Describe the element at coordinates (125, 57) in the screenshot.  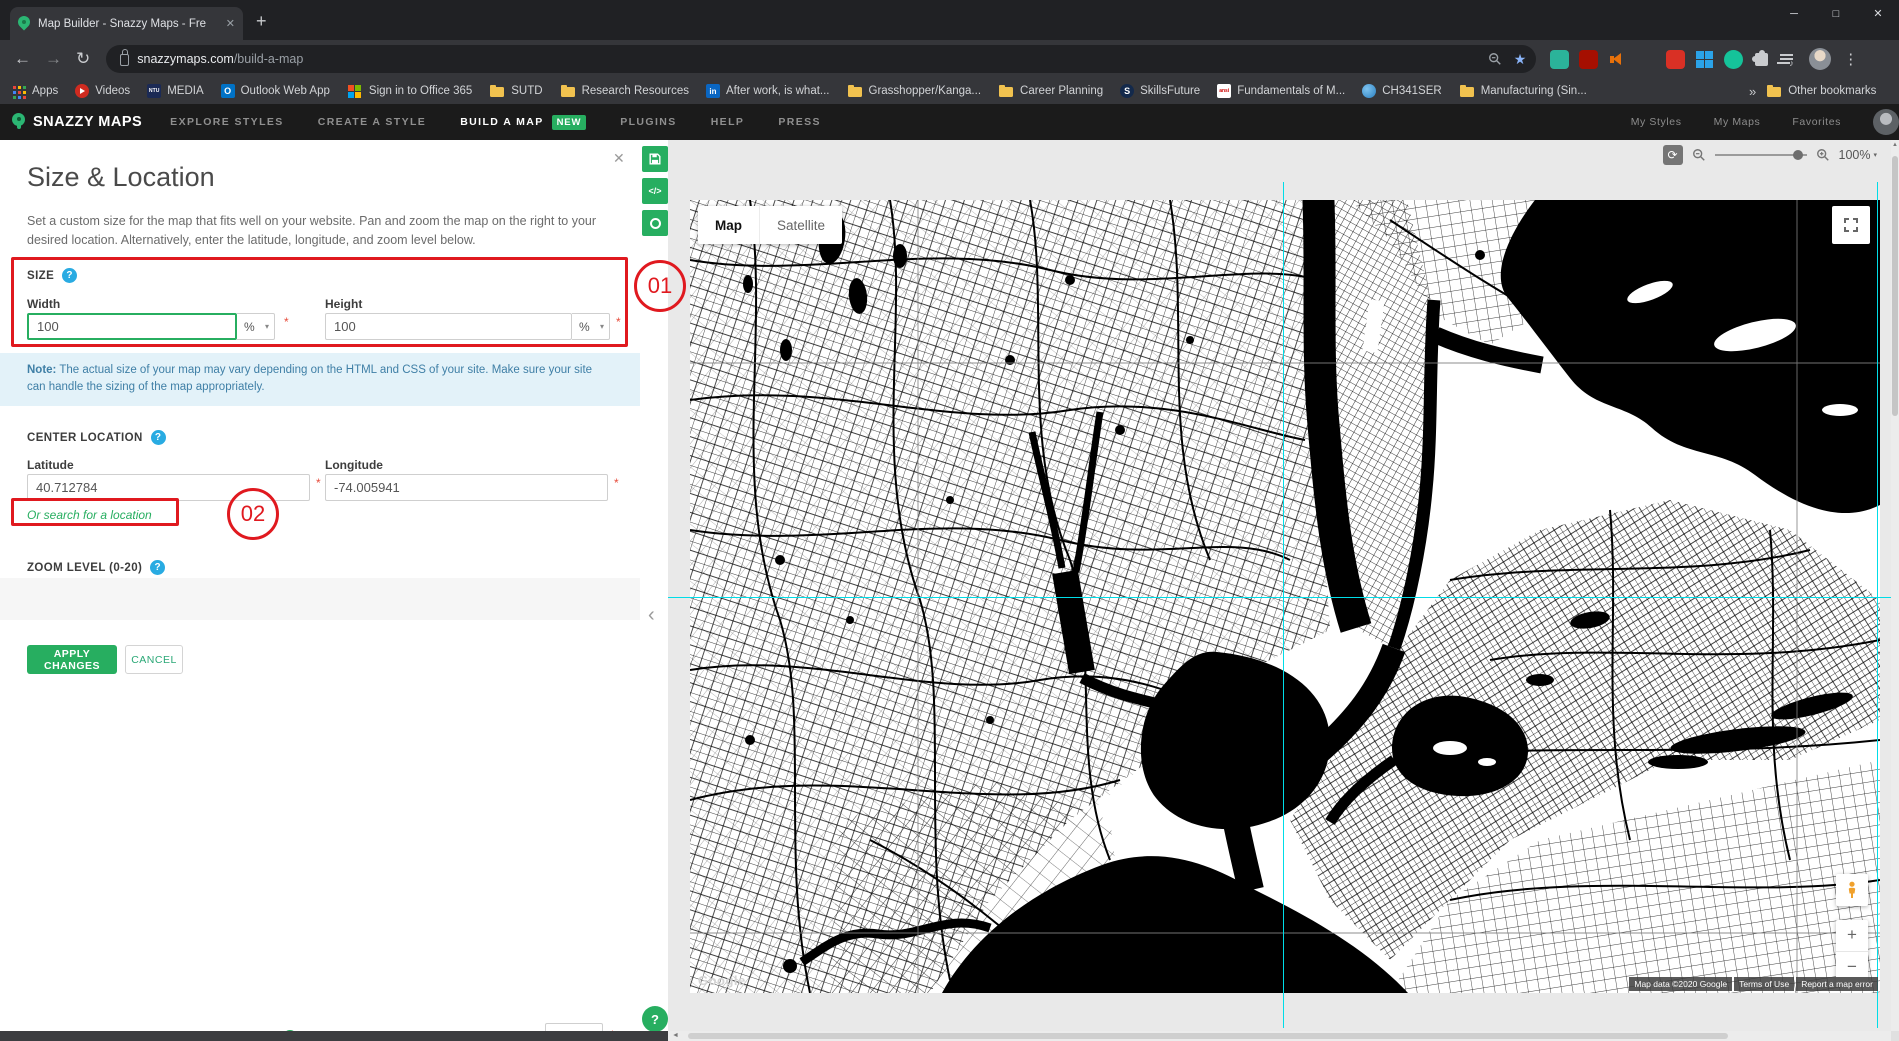
I see `lock-icon` at that location.